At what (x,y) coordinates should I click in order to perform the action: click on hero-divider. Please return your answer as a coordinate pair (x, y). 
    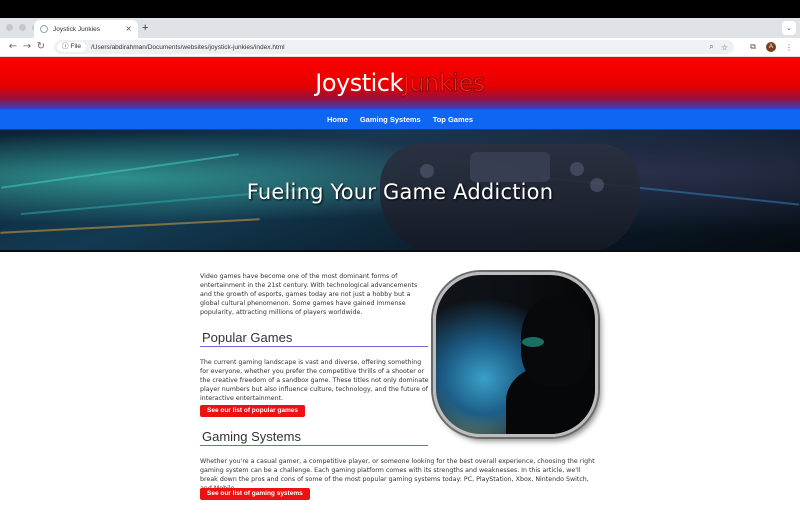
    Looking at the image, I should click on (400, 251).